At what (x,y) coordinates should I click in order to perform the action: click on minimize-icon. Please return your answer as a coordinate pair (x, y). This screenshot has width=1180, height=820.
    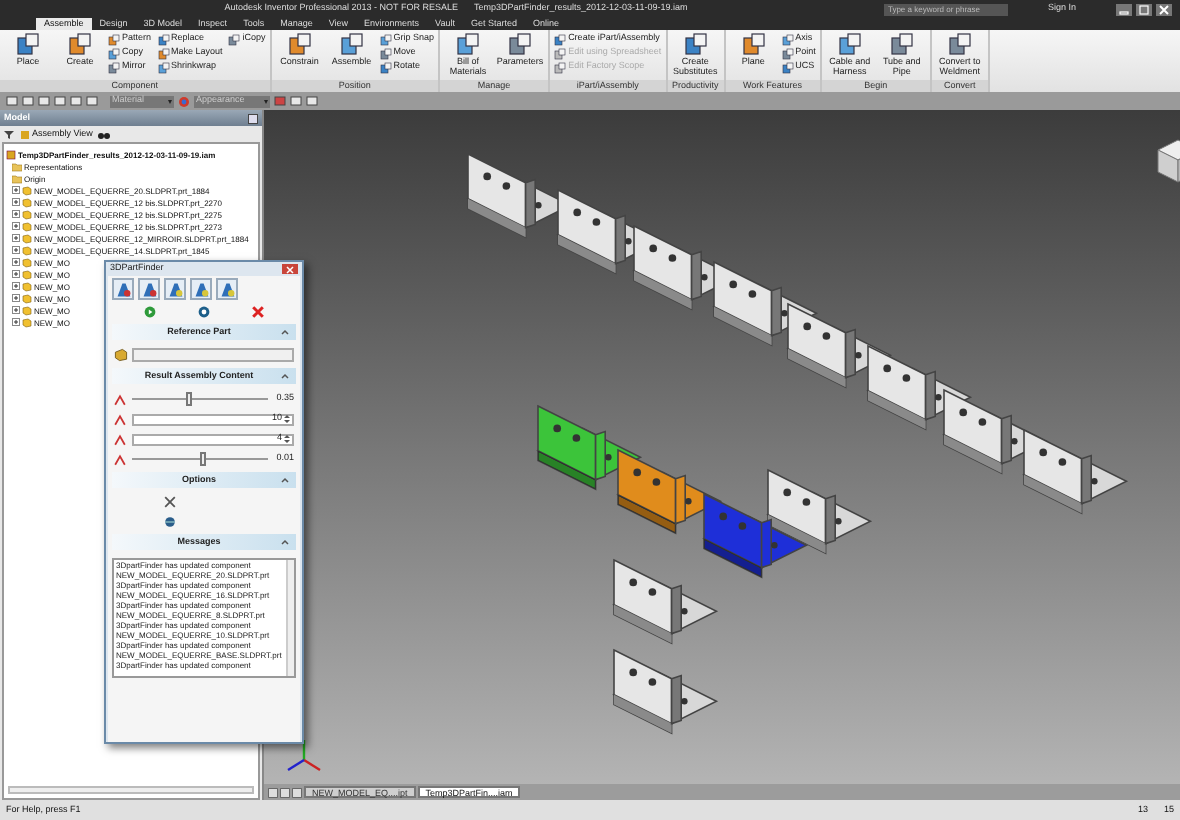
    Looking at the image, I should click on (1124, 9).